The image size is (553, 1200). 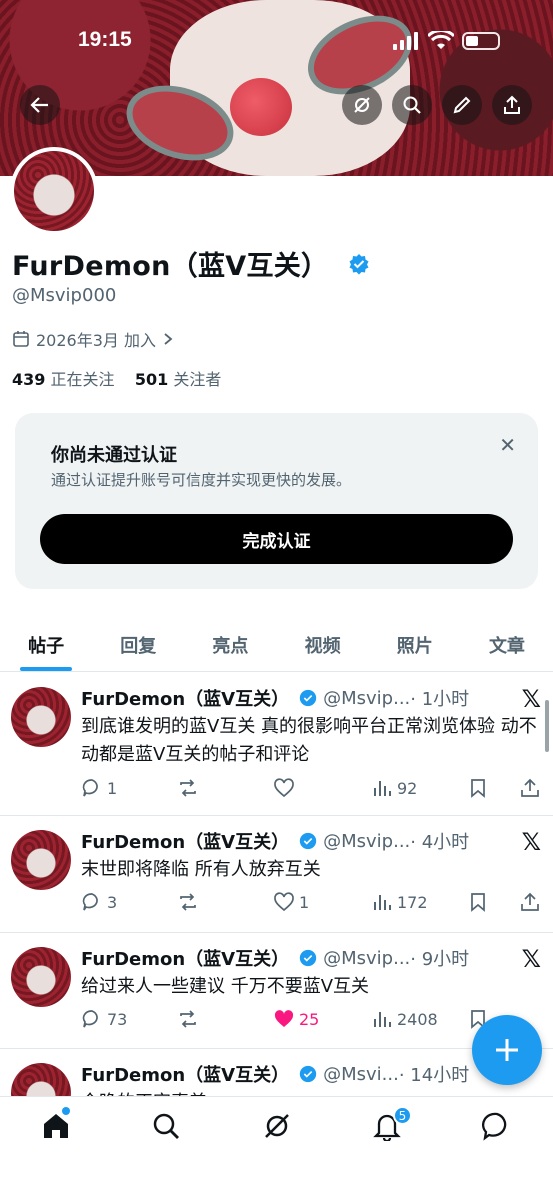 What do you see at coordinates (21, 339) in the screenshot?
I see `calendar-icon` at bounding box center [21, 339].